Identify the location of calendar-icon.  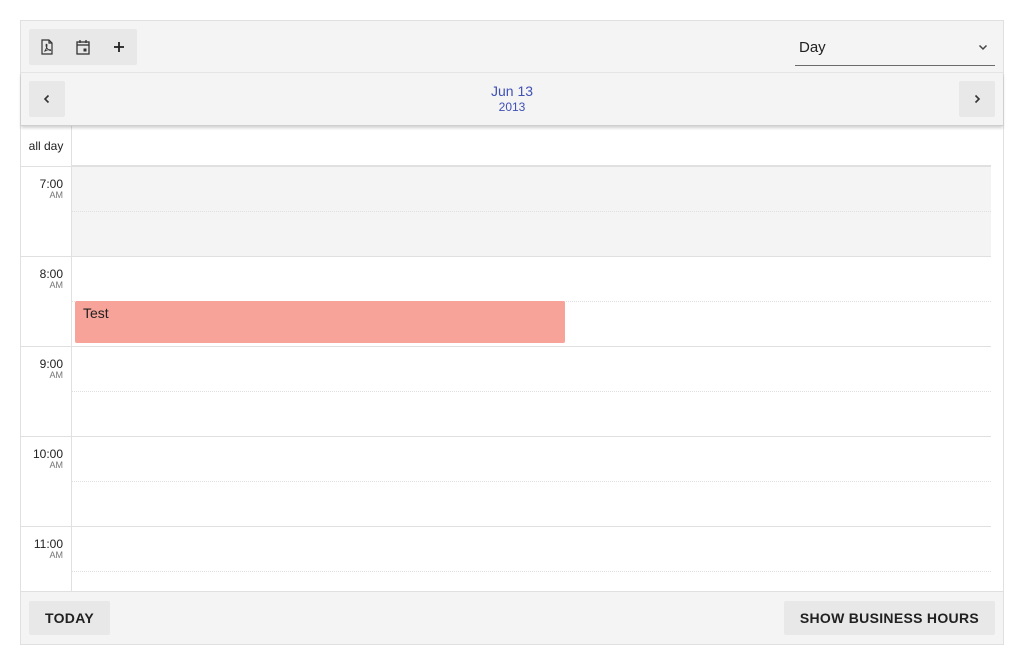
(83, 47).